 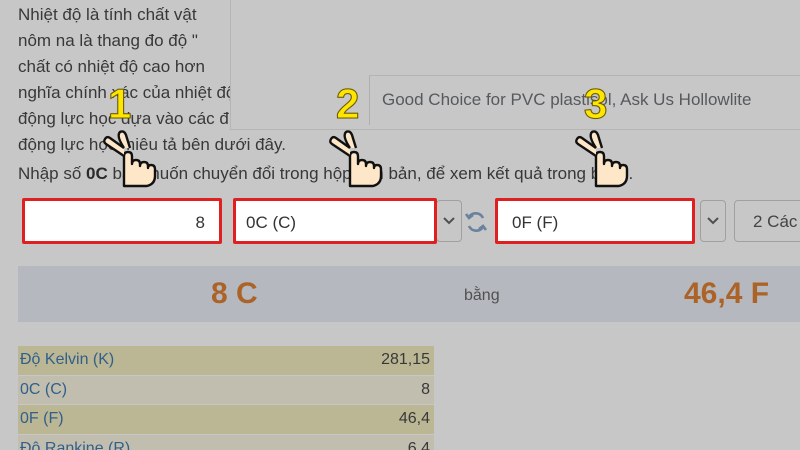 I want to click on number-input-value: 8, so click(x=200, y=222).